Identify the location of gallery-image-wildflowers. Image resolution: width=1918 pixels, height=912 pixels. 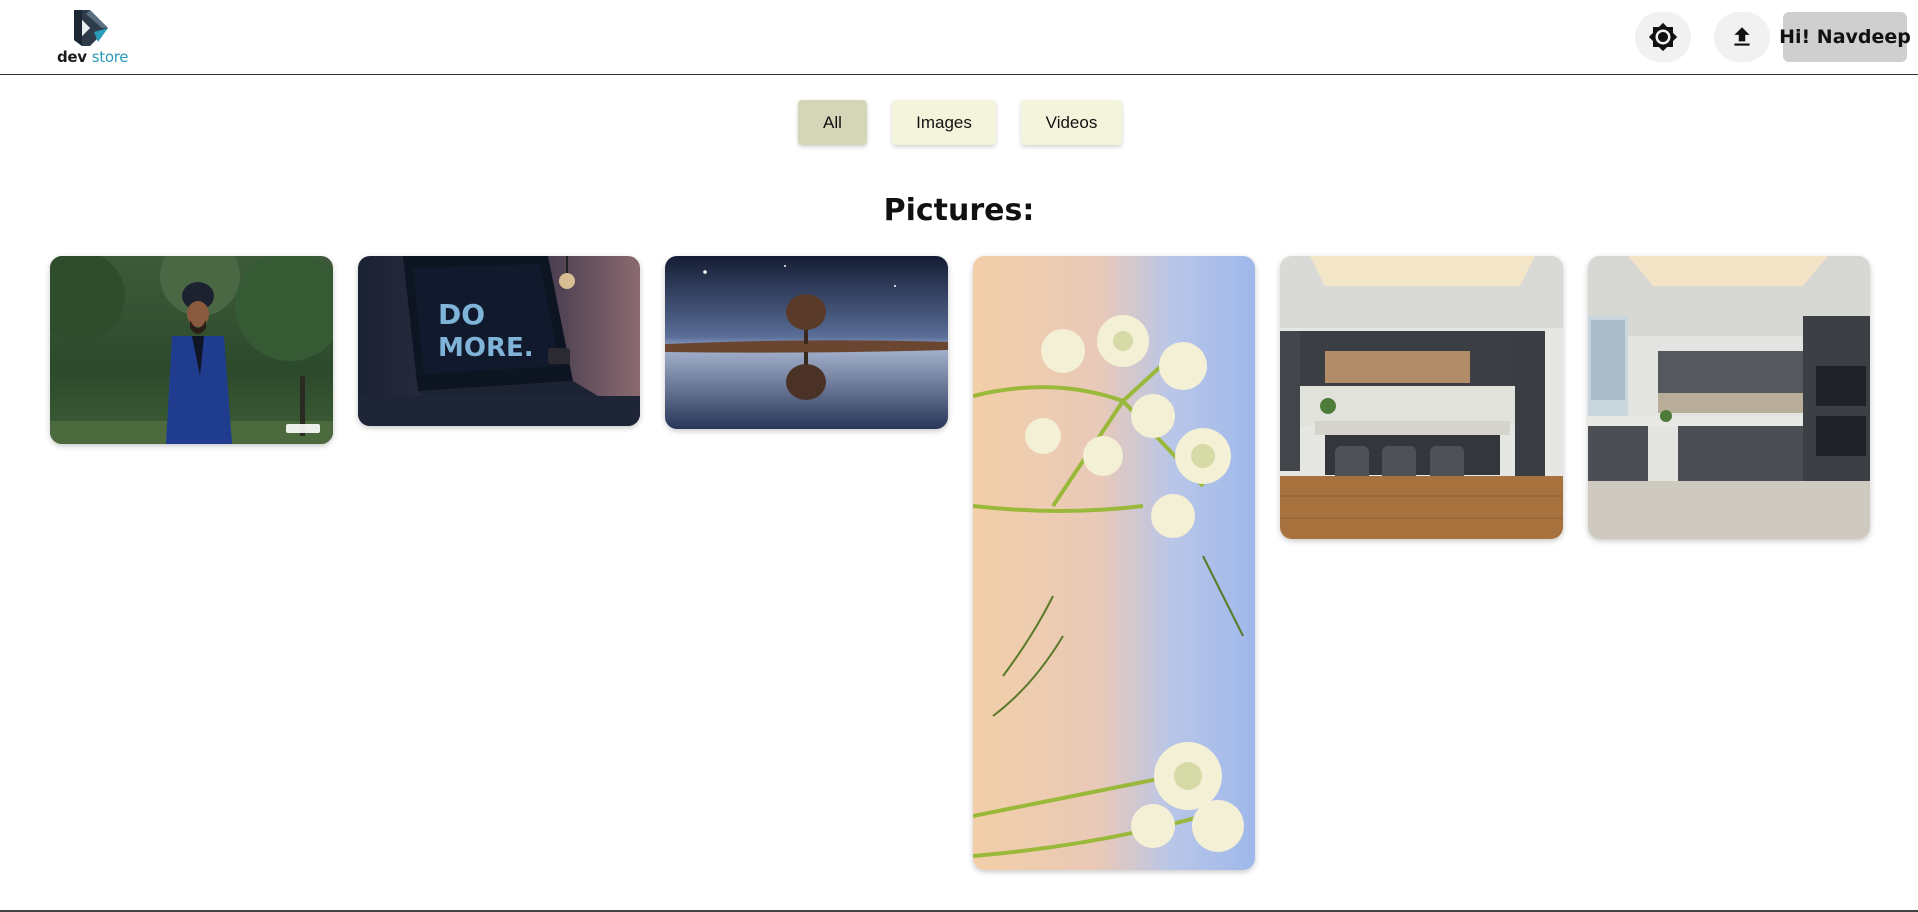
(1114, 563).